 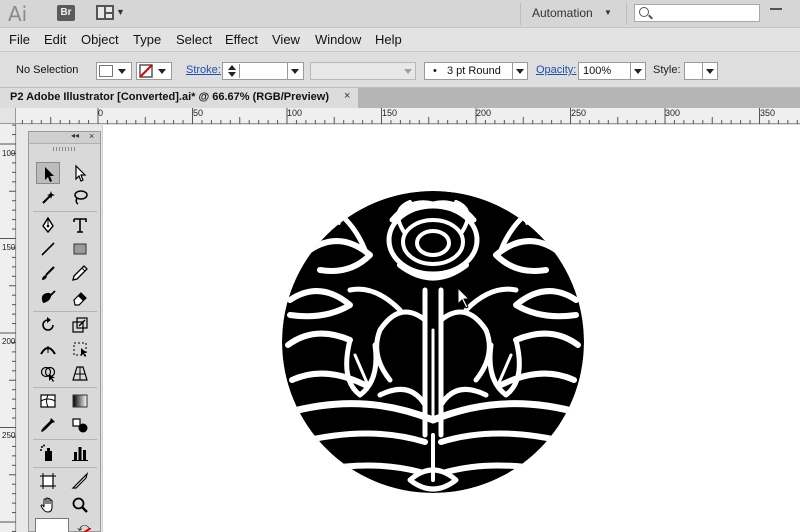 What do you see at coordinates (80, 453) in the screenshot?
I see `column-graph-tool` at bounding box center [80, 453].